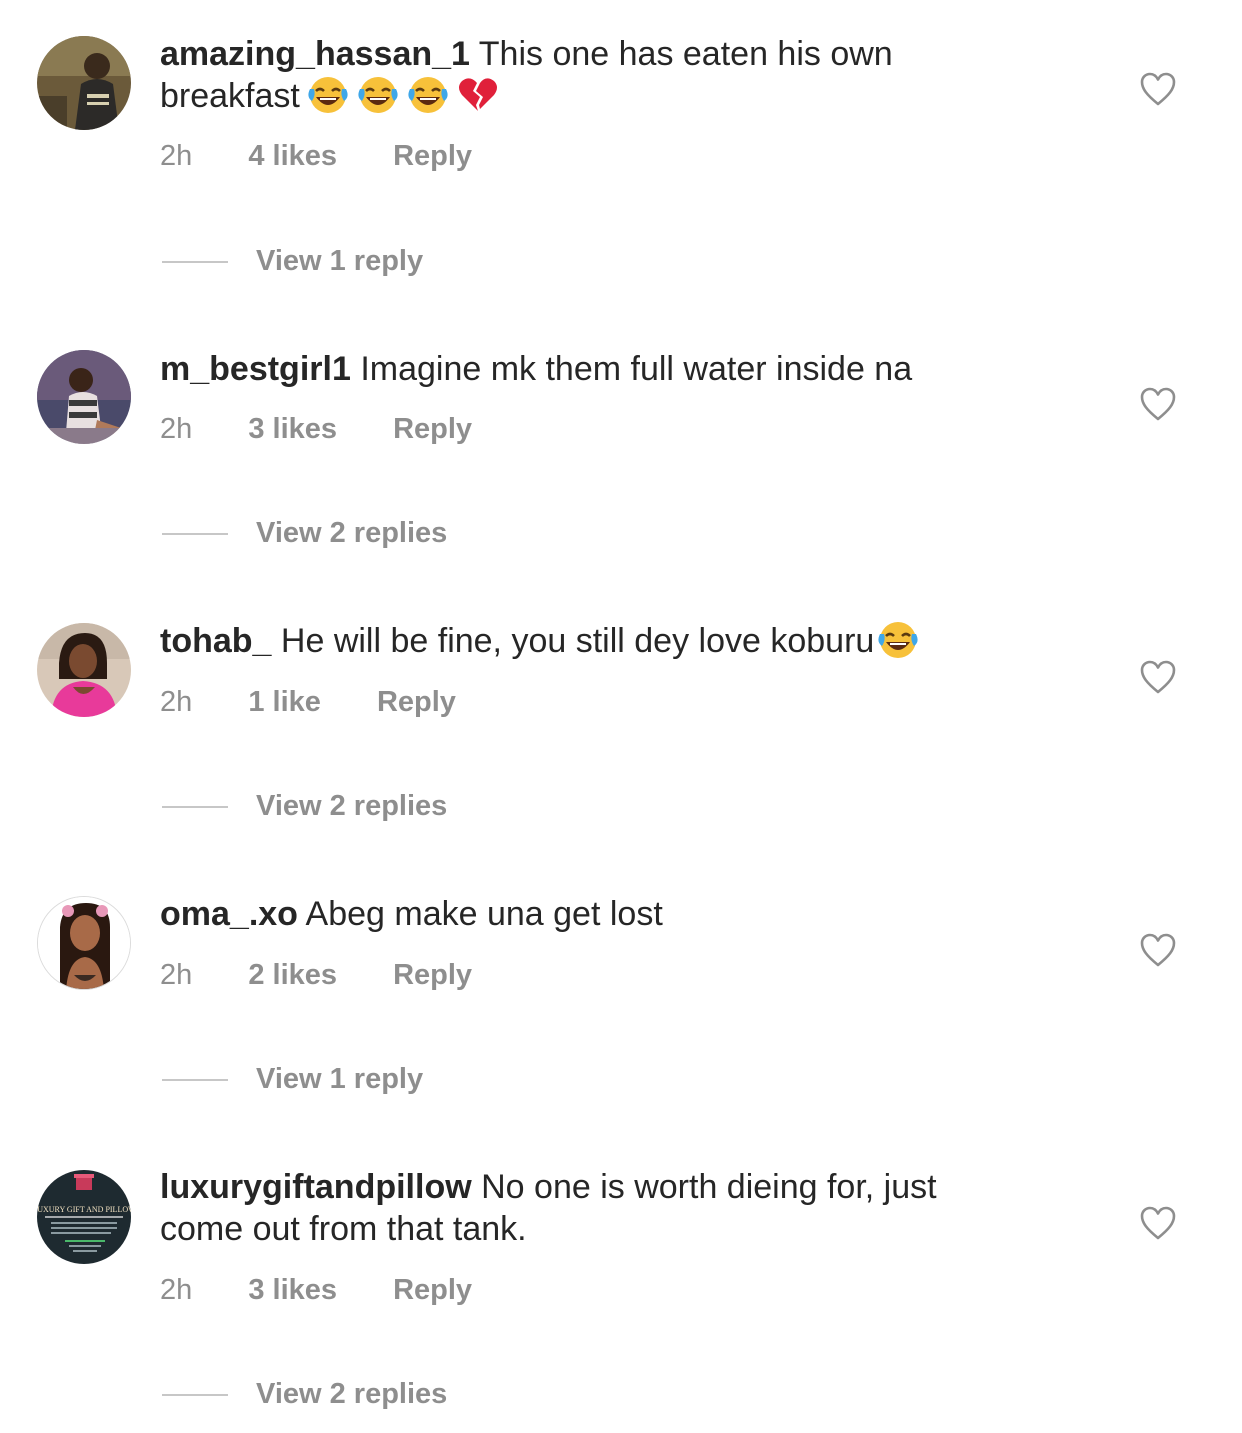 Image resolution: width=1242 pixels, height=1433 pixels. What do you see at coordinates (636, 369) in the screenshot?
I see `comment-body: Imagine mk them full water inside na` at bounding box center [636, 369].